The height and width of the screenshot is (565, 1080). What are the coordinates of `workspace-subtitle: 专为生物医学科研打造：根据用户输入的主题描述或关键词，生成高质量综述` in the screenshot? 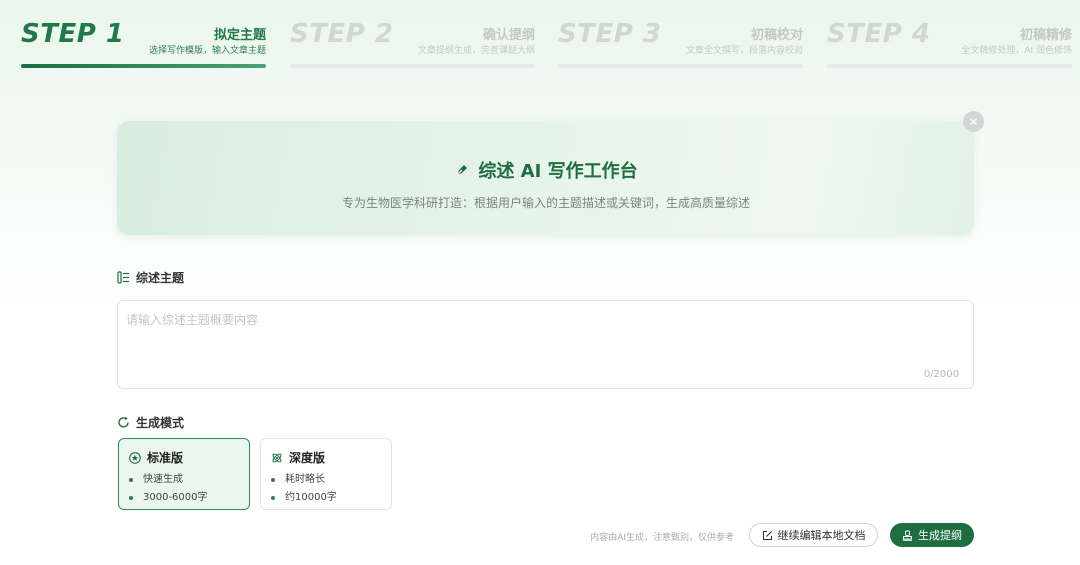 It's located at (545, 203).